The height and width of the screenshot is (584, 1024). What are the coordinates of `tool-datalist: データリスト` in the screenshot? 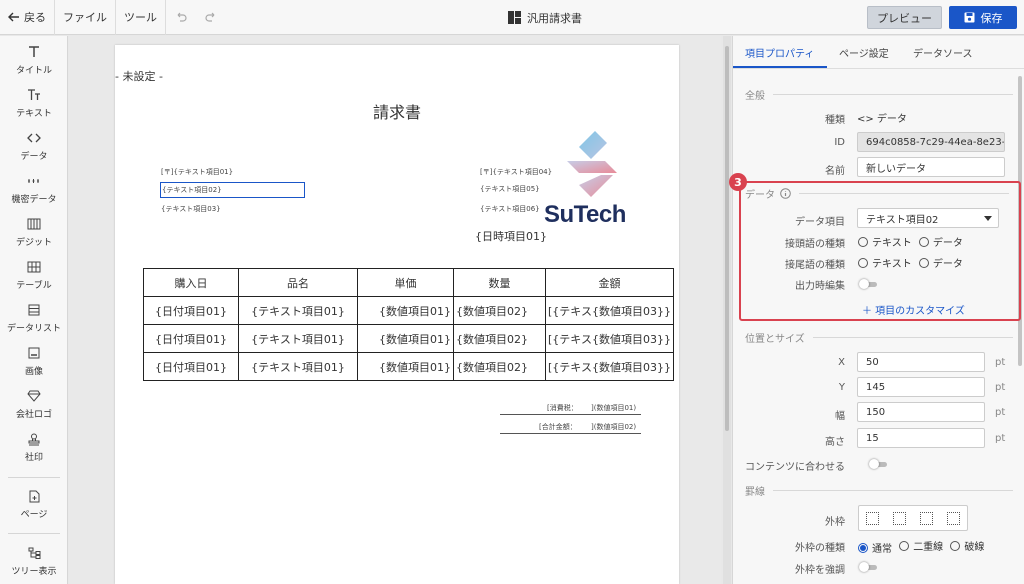 It's located at (34, 318).